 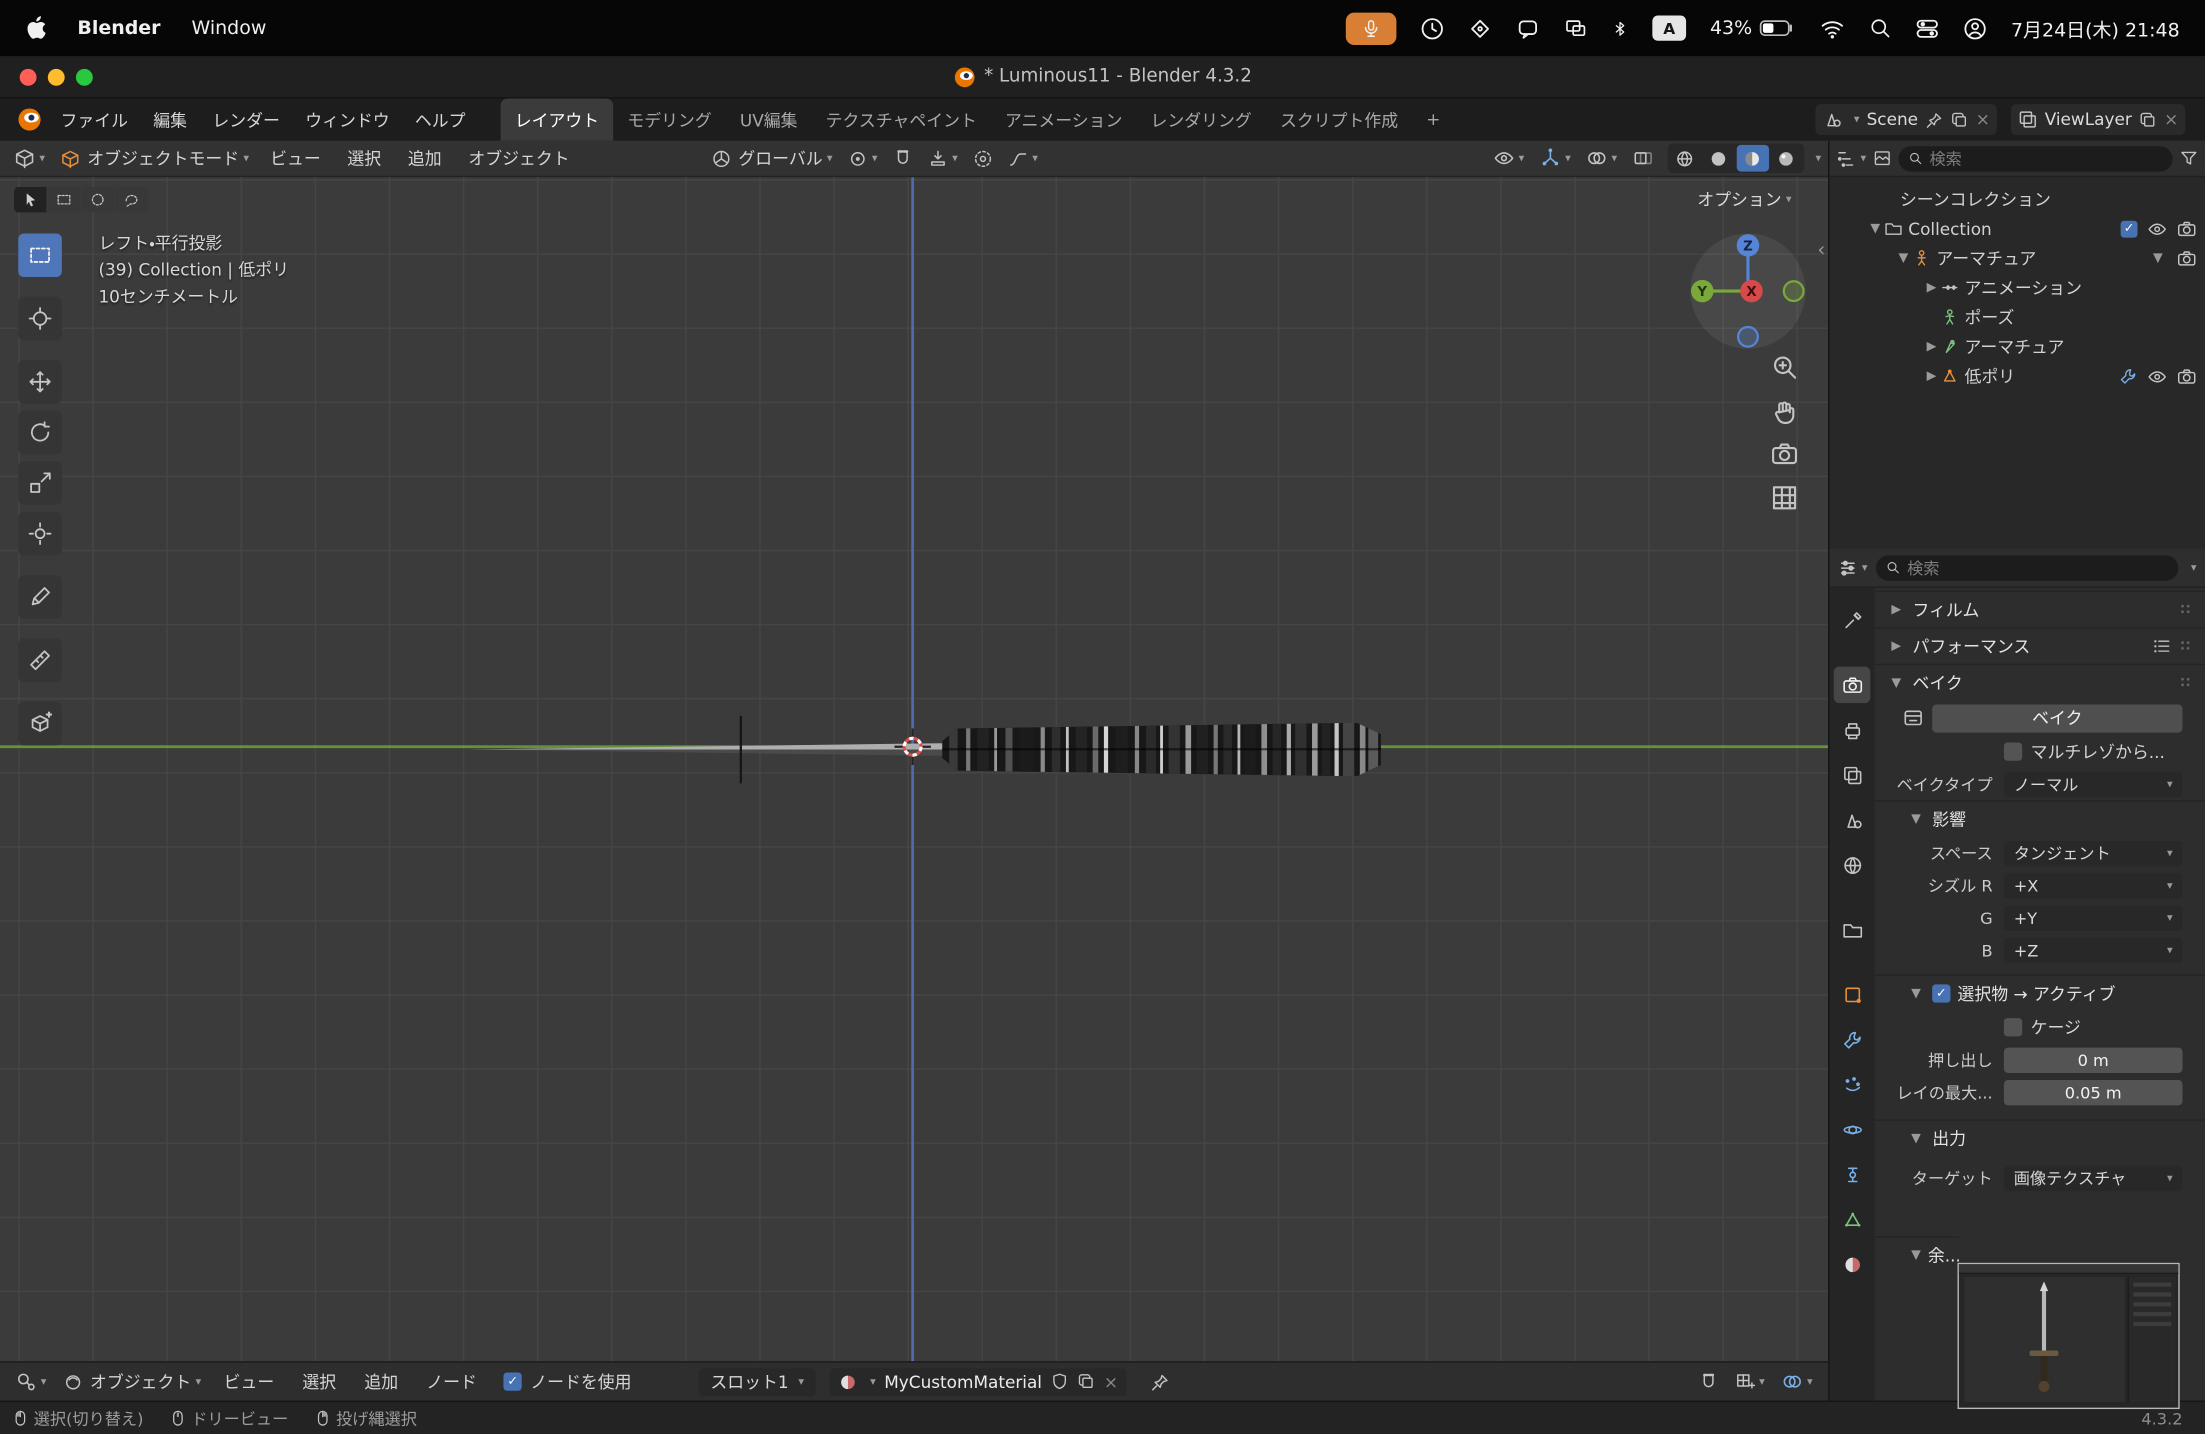 I want to click on outliner-row-animation: ▶ アニメーション, so click(x=2017, y=288).